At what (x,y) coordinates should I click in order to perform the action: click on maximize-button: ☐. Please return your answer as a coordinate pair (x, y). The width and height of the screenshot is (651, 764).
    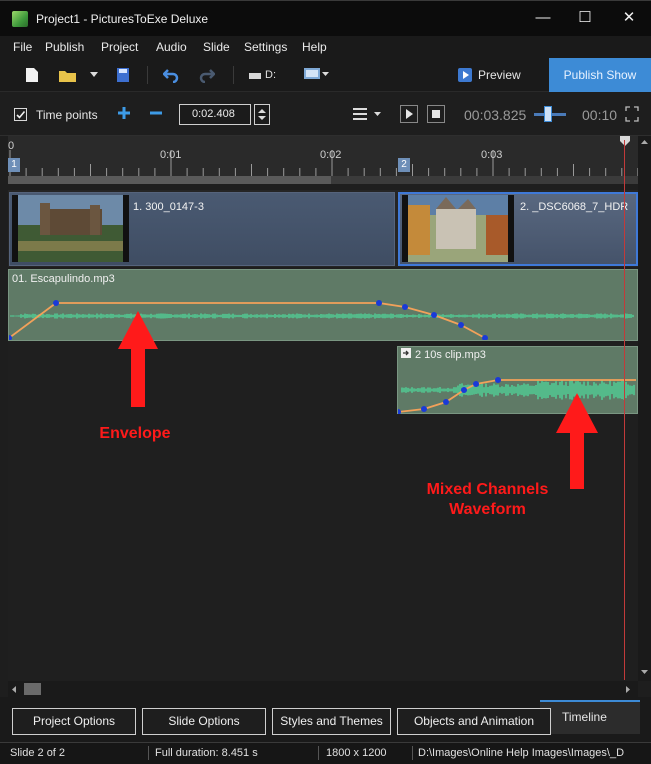
    Looking at the image, I should click on (585, 18).